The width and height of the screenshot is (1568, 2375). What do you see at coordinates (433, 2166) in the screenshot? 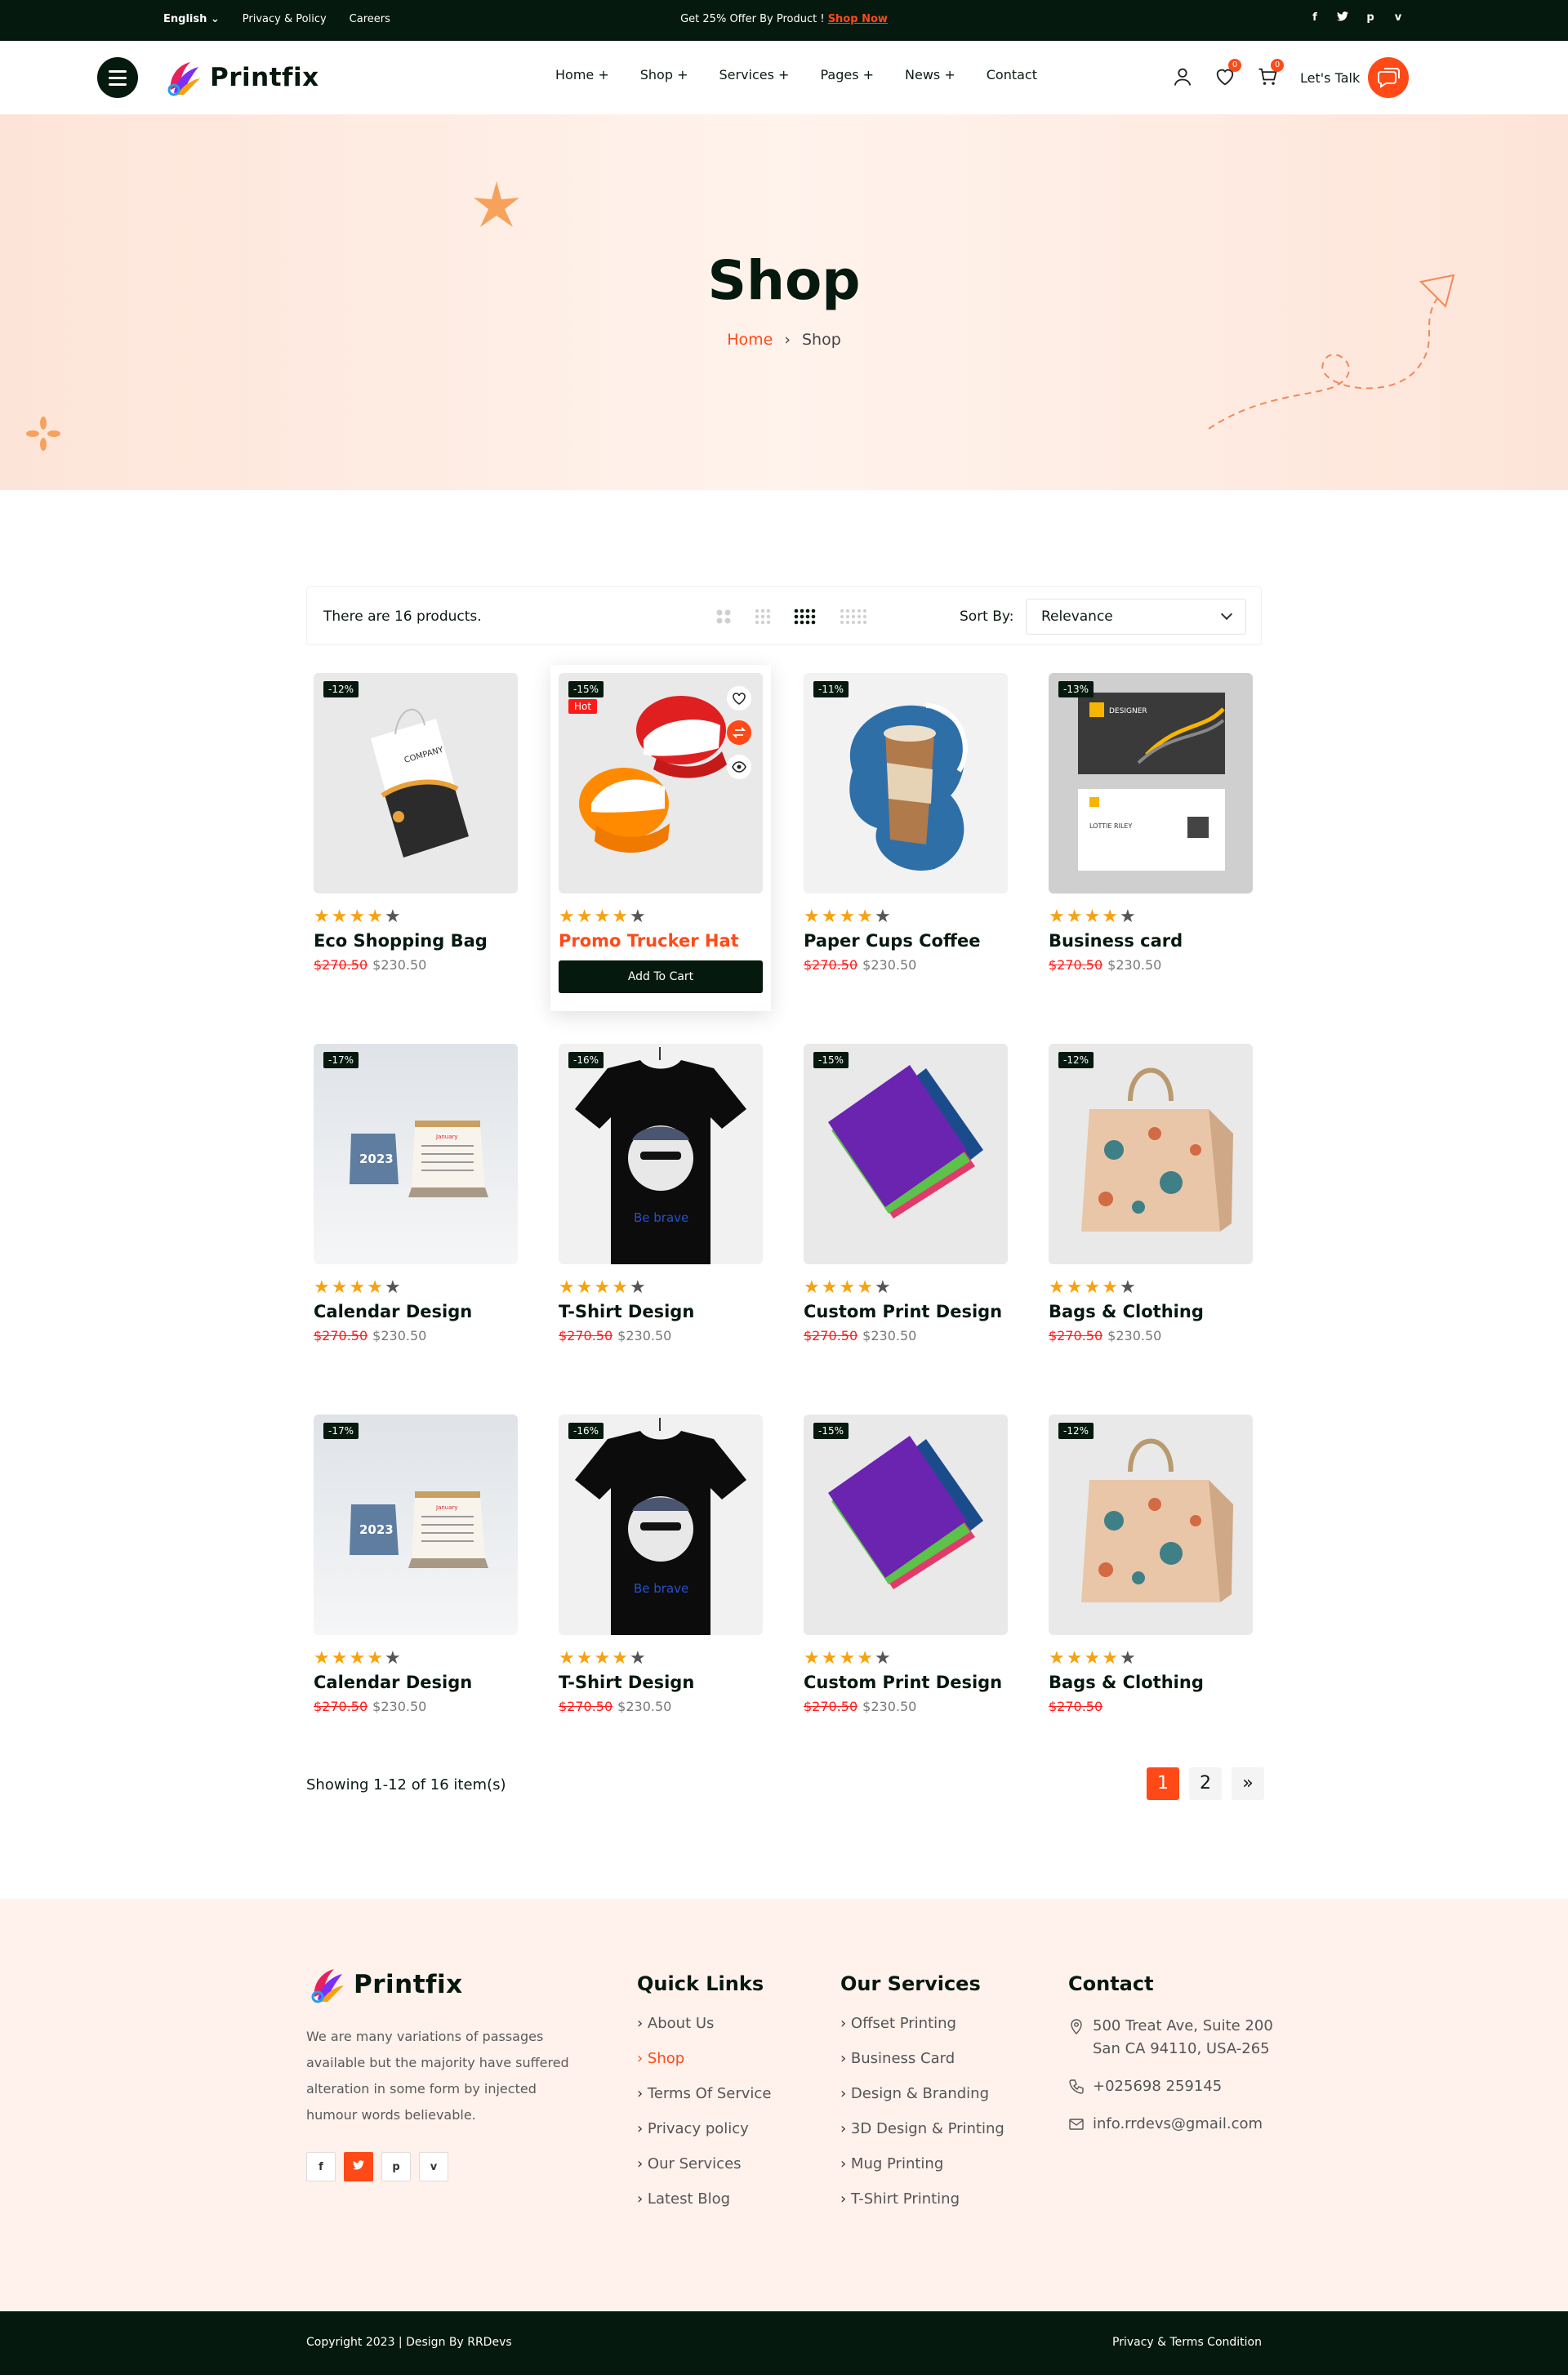
I see `footer-vimeo-icon: v` at bounding box center [433, 2166].